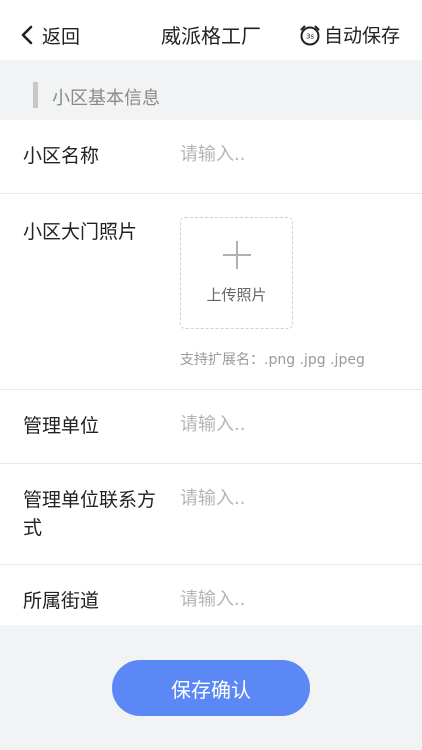 The height and width of the screenshot is (750, 422). I want to click on plus-icon, so click(237, 255).